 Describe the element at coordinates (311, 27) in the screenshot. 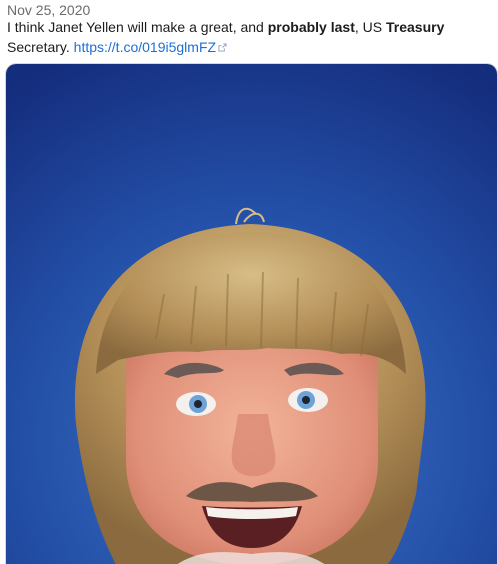

I see `tweet-text-bold-1: probably last` at that location.